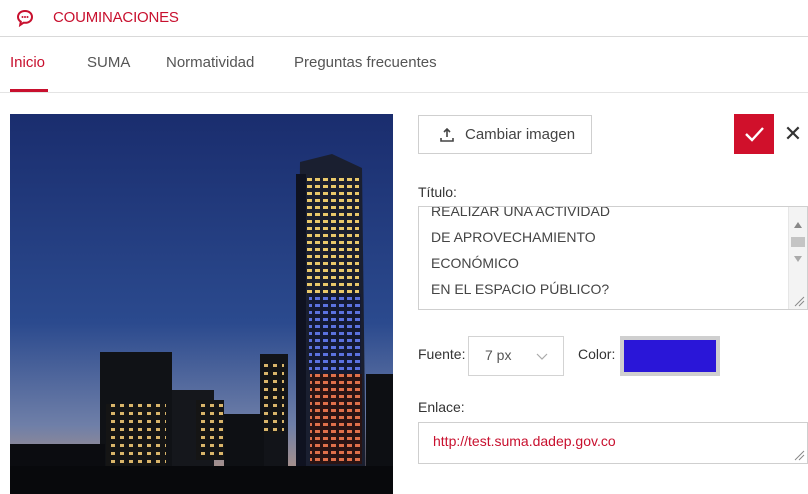  I want to click on title-line: DE APROVECHAMIENTO, so click(513, 237).